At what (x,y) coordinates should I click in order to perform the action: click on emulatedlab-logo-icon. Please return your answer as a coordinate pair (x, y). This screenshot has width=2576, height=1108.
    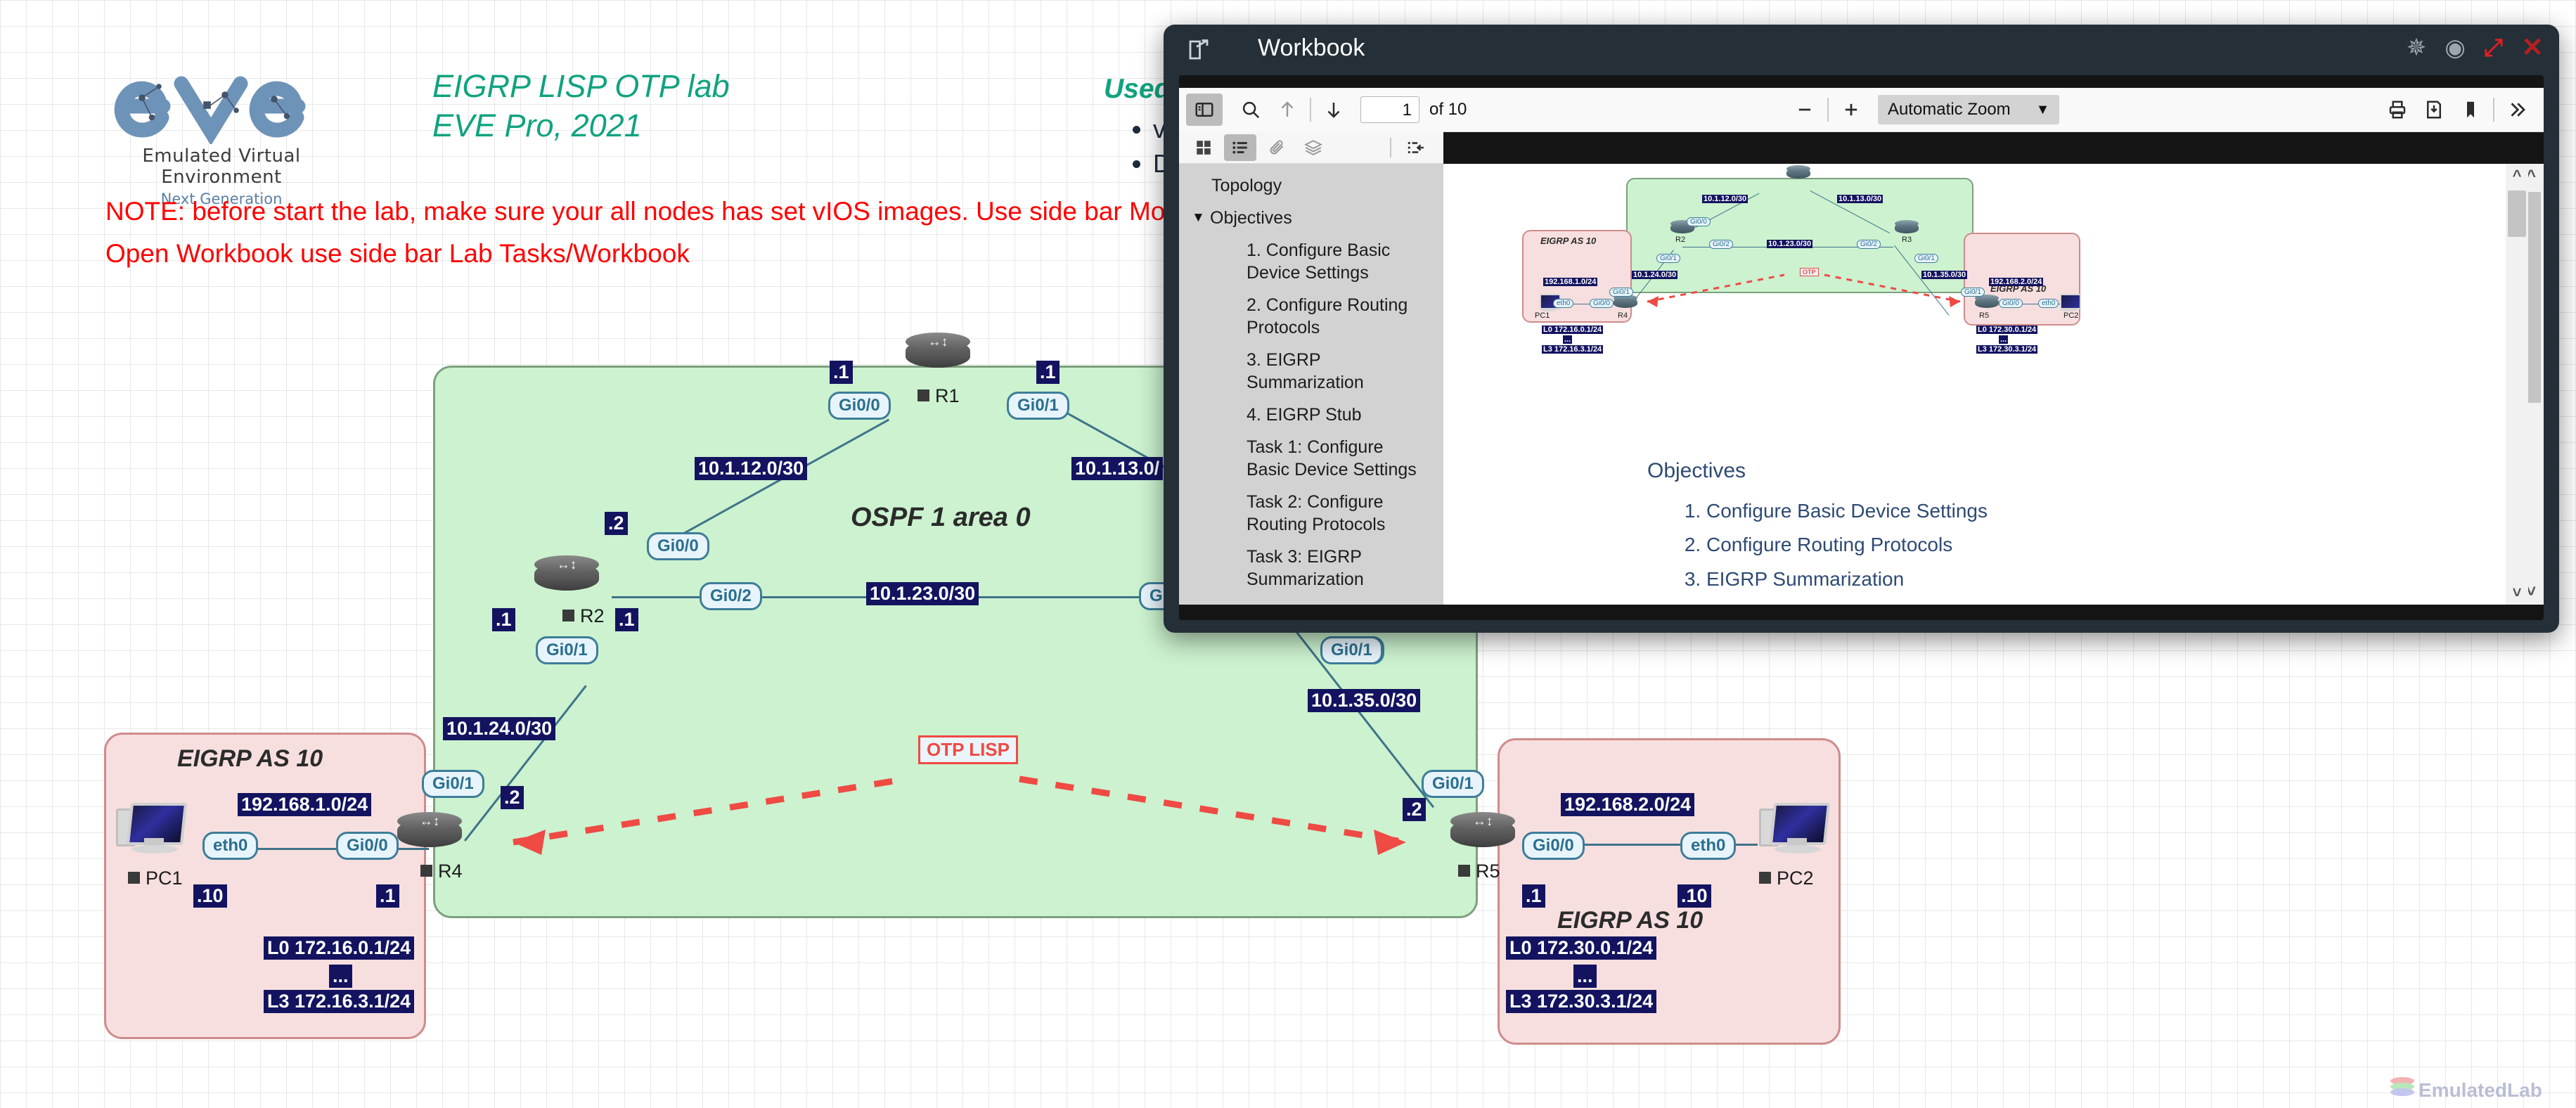
    Looking at the image, I should click on (2402, 1087).